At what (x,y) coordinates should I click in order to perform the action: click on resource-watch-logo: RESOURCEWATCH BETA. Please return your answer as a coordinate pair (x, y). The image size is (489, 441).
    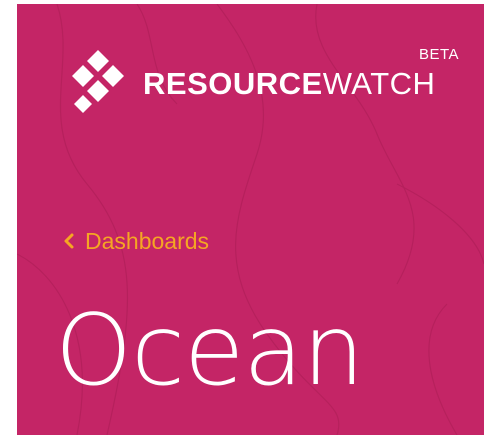
    Looking at the image, I should click on (265, 81).